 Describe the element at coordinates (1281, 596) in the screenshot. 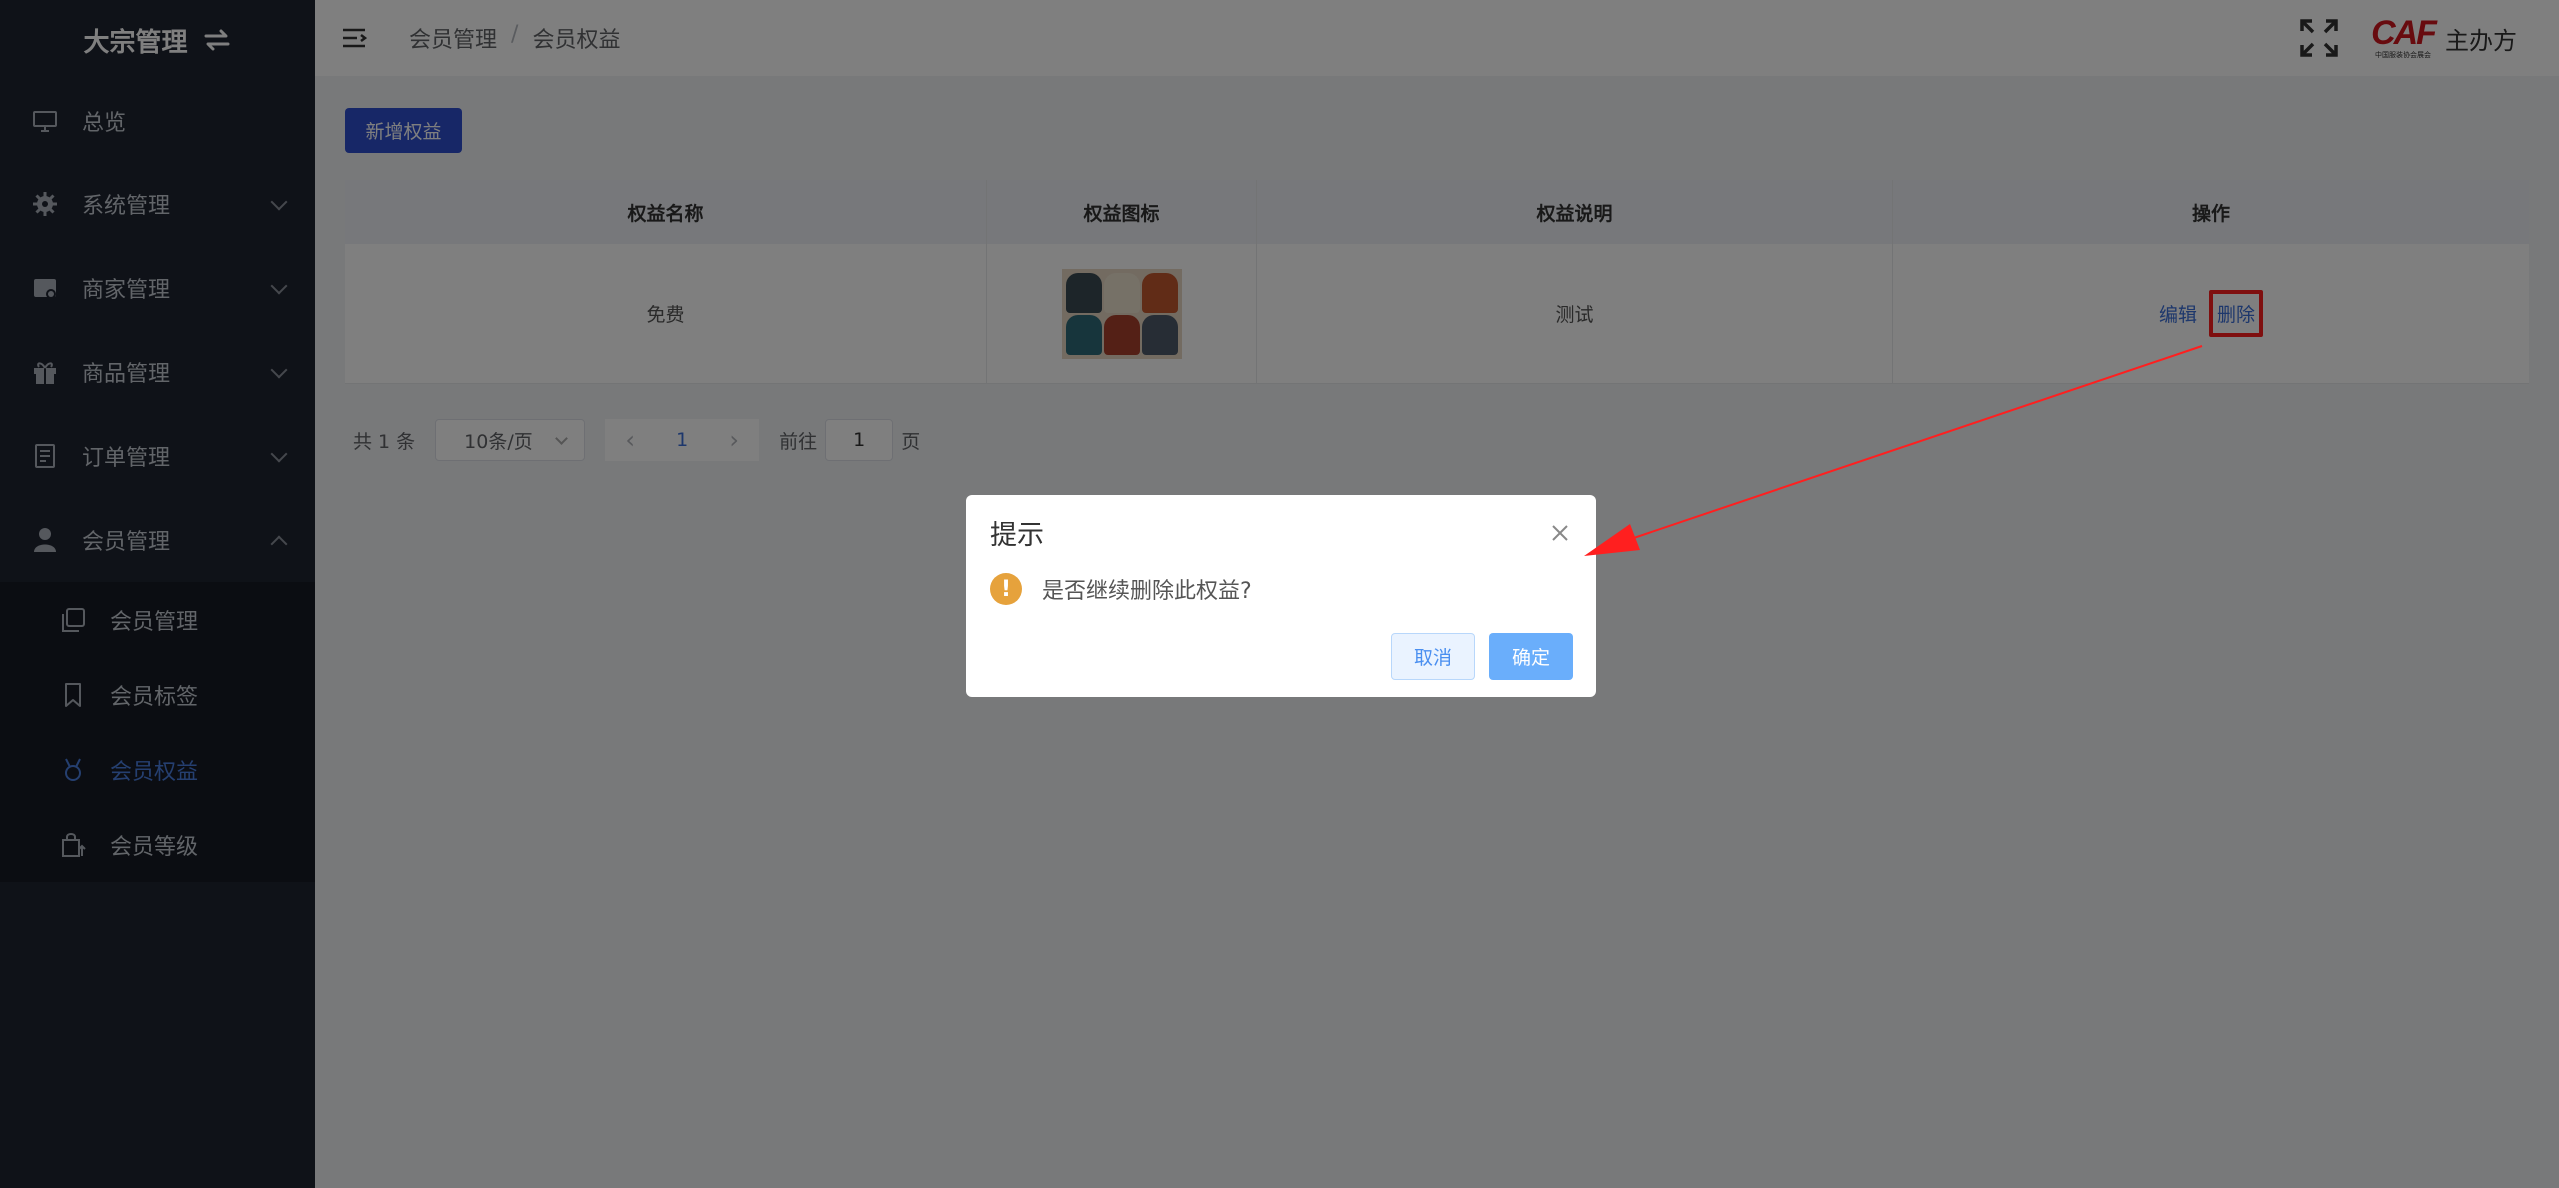

I see `confirm-dialog: 提示 ! 是否继续删除此权益? 取消 确定` at that location.